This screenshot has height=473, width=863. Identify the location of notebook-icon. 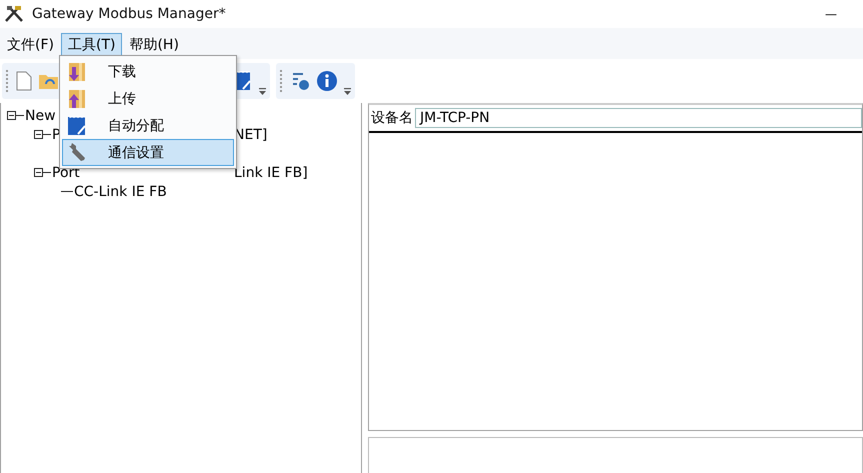
(77, 125).